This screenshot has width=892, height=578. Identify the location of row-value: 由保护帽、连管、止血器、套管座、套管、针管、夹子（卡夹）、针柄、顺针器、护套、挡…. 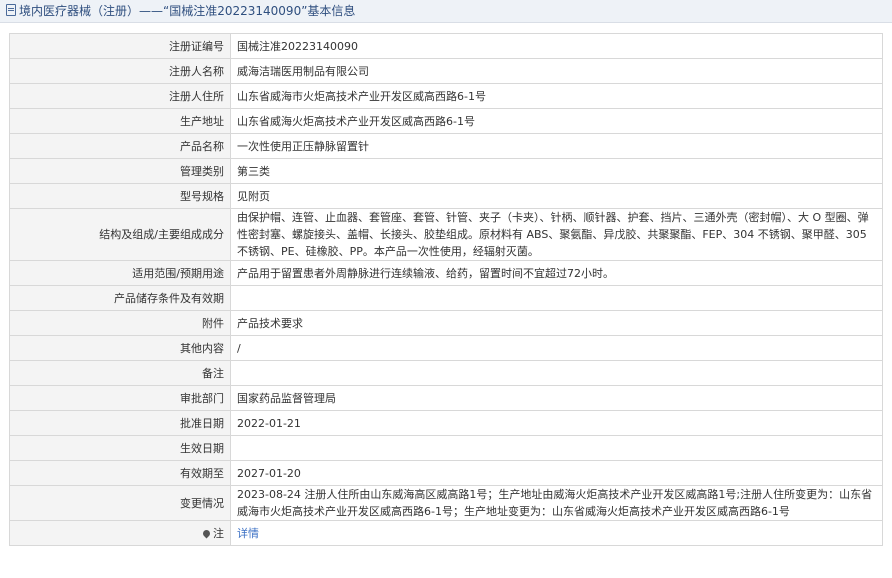
(556, 234).